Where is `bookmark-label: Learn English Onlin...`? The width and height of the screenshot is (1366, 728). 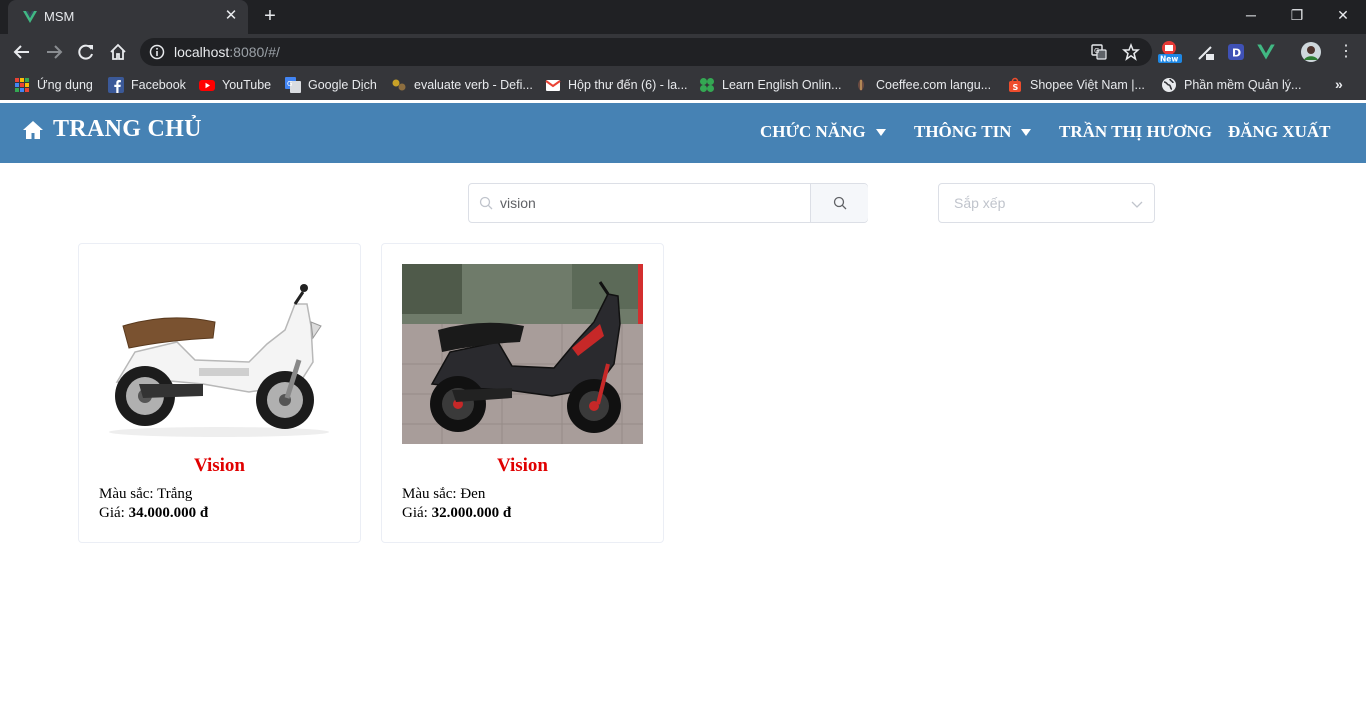
bookmark-label: Learn English Onlin... is located at coordinates (782, 85).